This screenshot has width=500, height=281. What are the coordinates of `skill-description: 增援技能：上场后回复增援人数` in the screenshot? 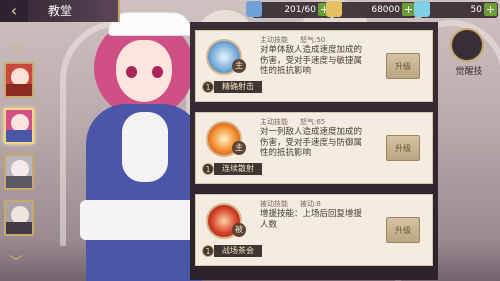 It's located at (311, 219).